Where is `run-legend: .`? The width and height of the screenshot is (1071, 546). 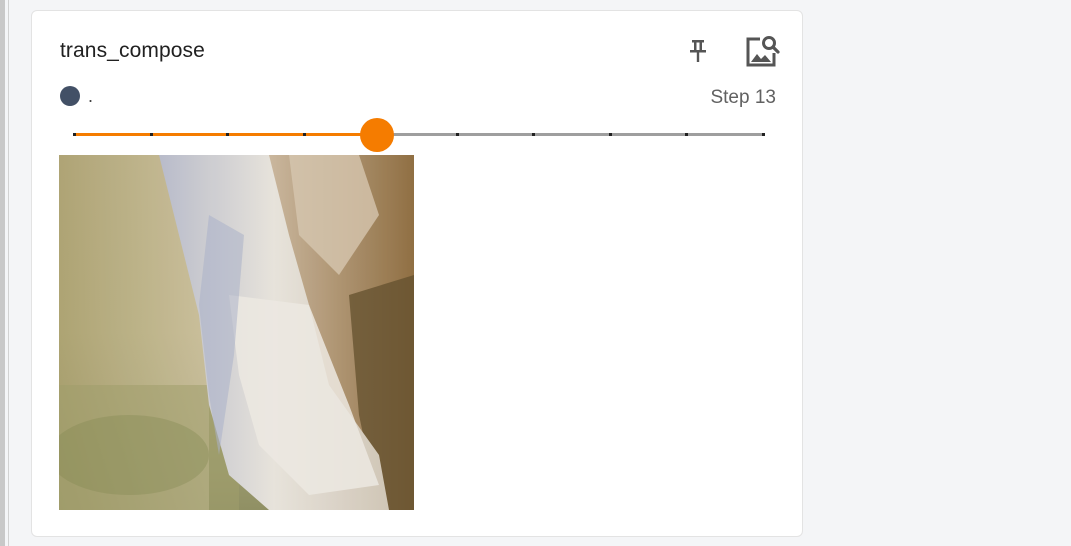
run-legend: . is located at coordinates (76, 96).